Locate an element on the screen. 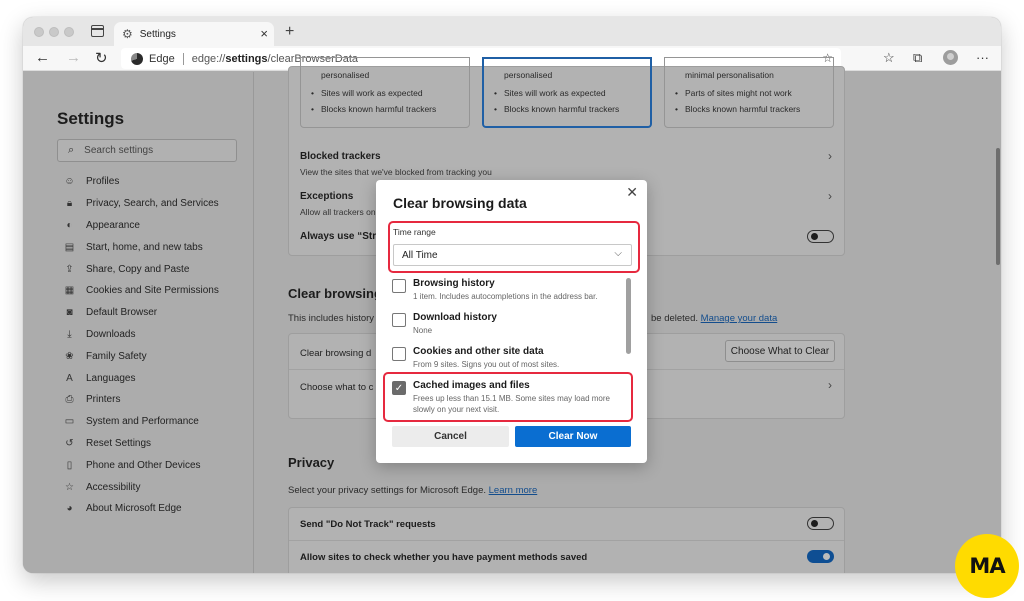 The width and height of the screenshot is (1024, 601). sidebar-item-label: Privacy, Search, and Services is located at coordinates (152, 204).